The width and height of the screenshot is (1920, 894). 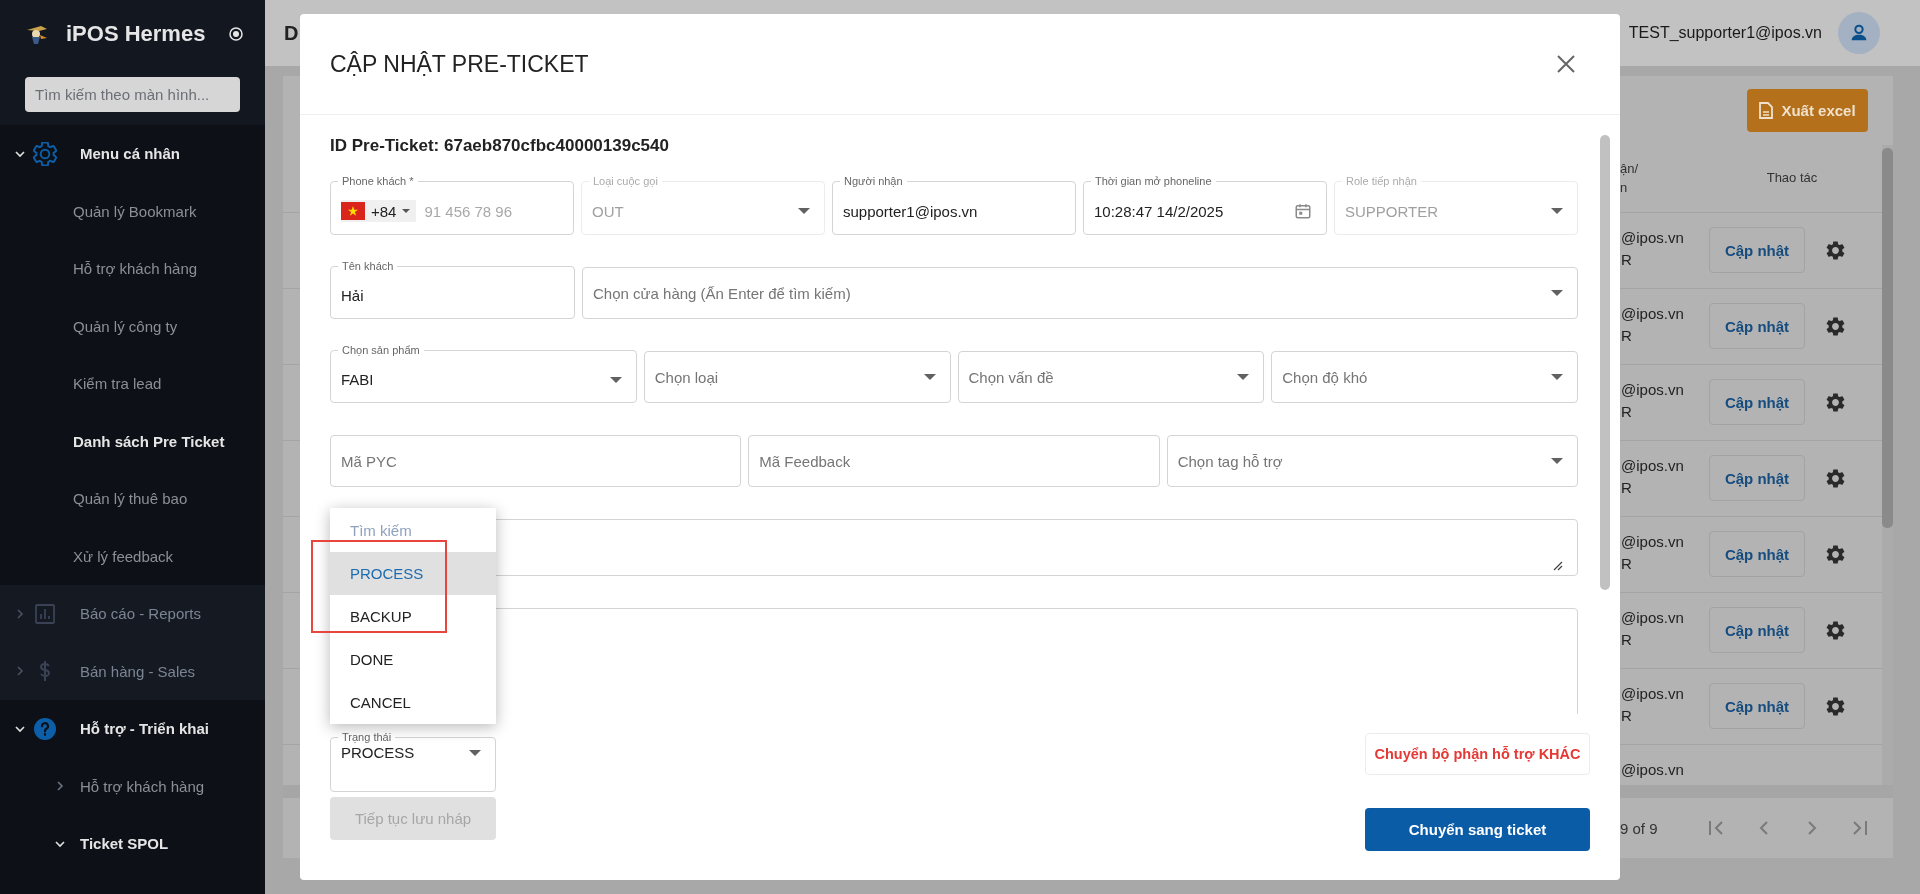 I want to click on text-field: Người nhận supporter1@ipos.vn, so click(x=954, y=204).